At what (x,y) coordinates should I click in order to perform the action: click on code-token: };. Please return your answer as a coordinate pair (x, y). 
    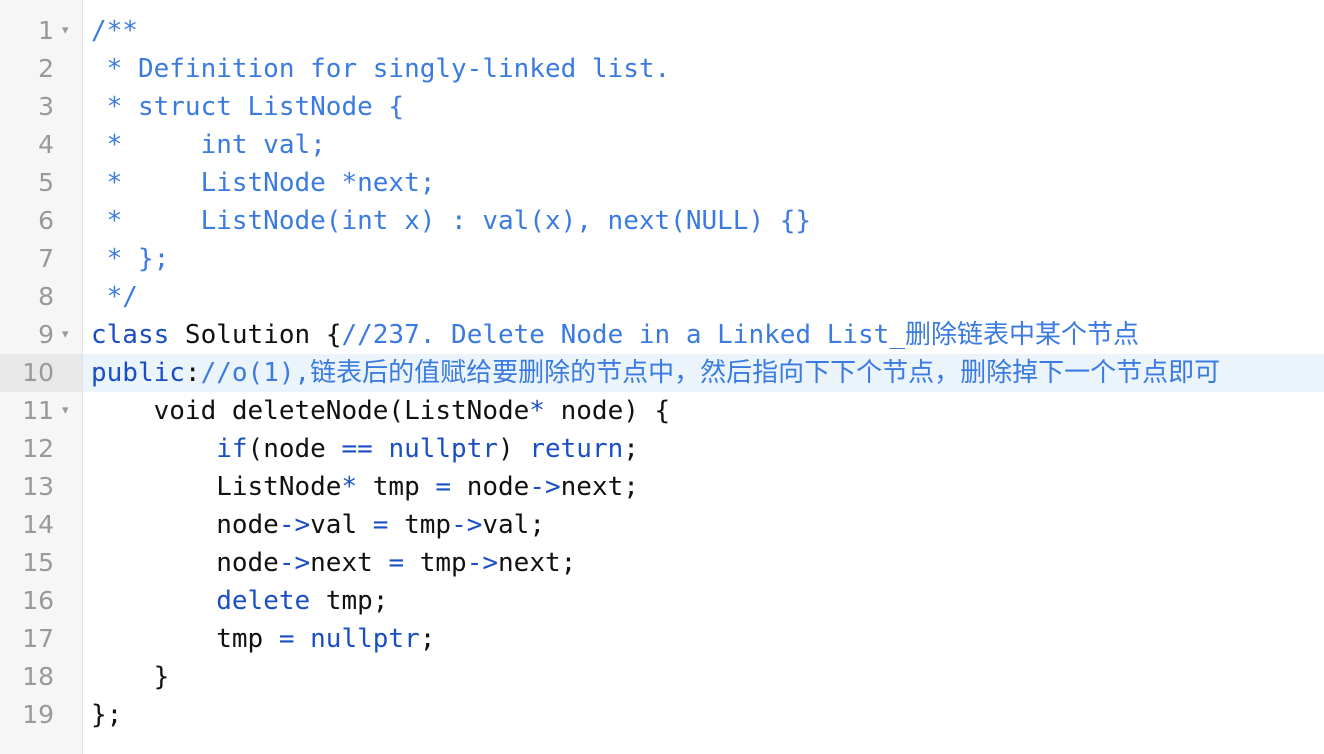
    Looking at the image, I should click on (107, 715).